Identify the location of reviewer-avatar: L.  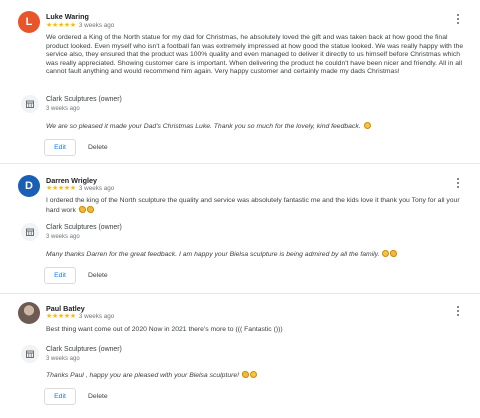
(29, 22).